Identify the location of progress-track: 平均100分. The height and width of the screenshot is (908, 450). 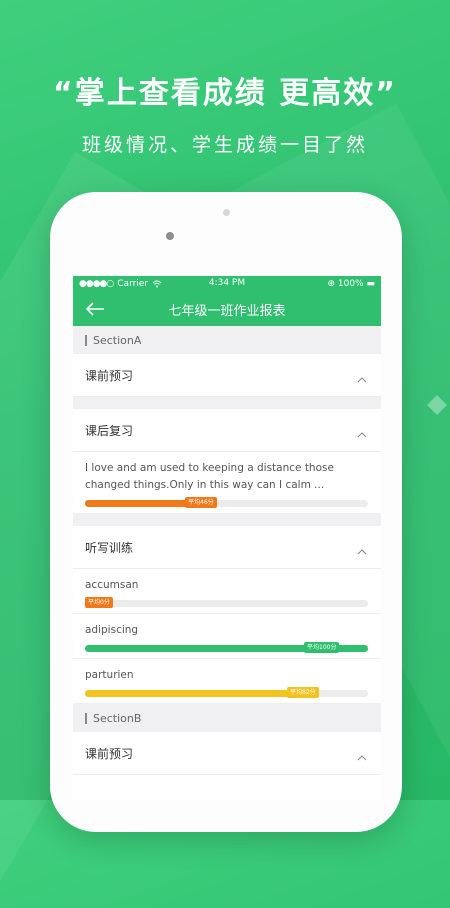
(226, 647).